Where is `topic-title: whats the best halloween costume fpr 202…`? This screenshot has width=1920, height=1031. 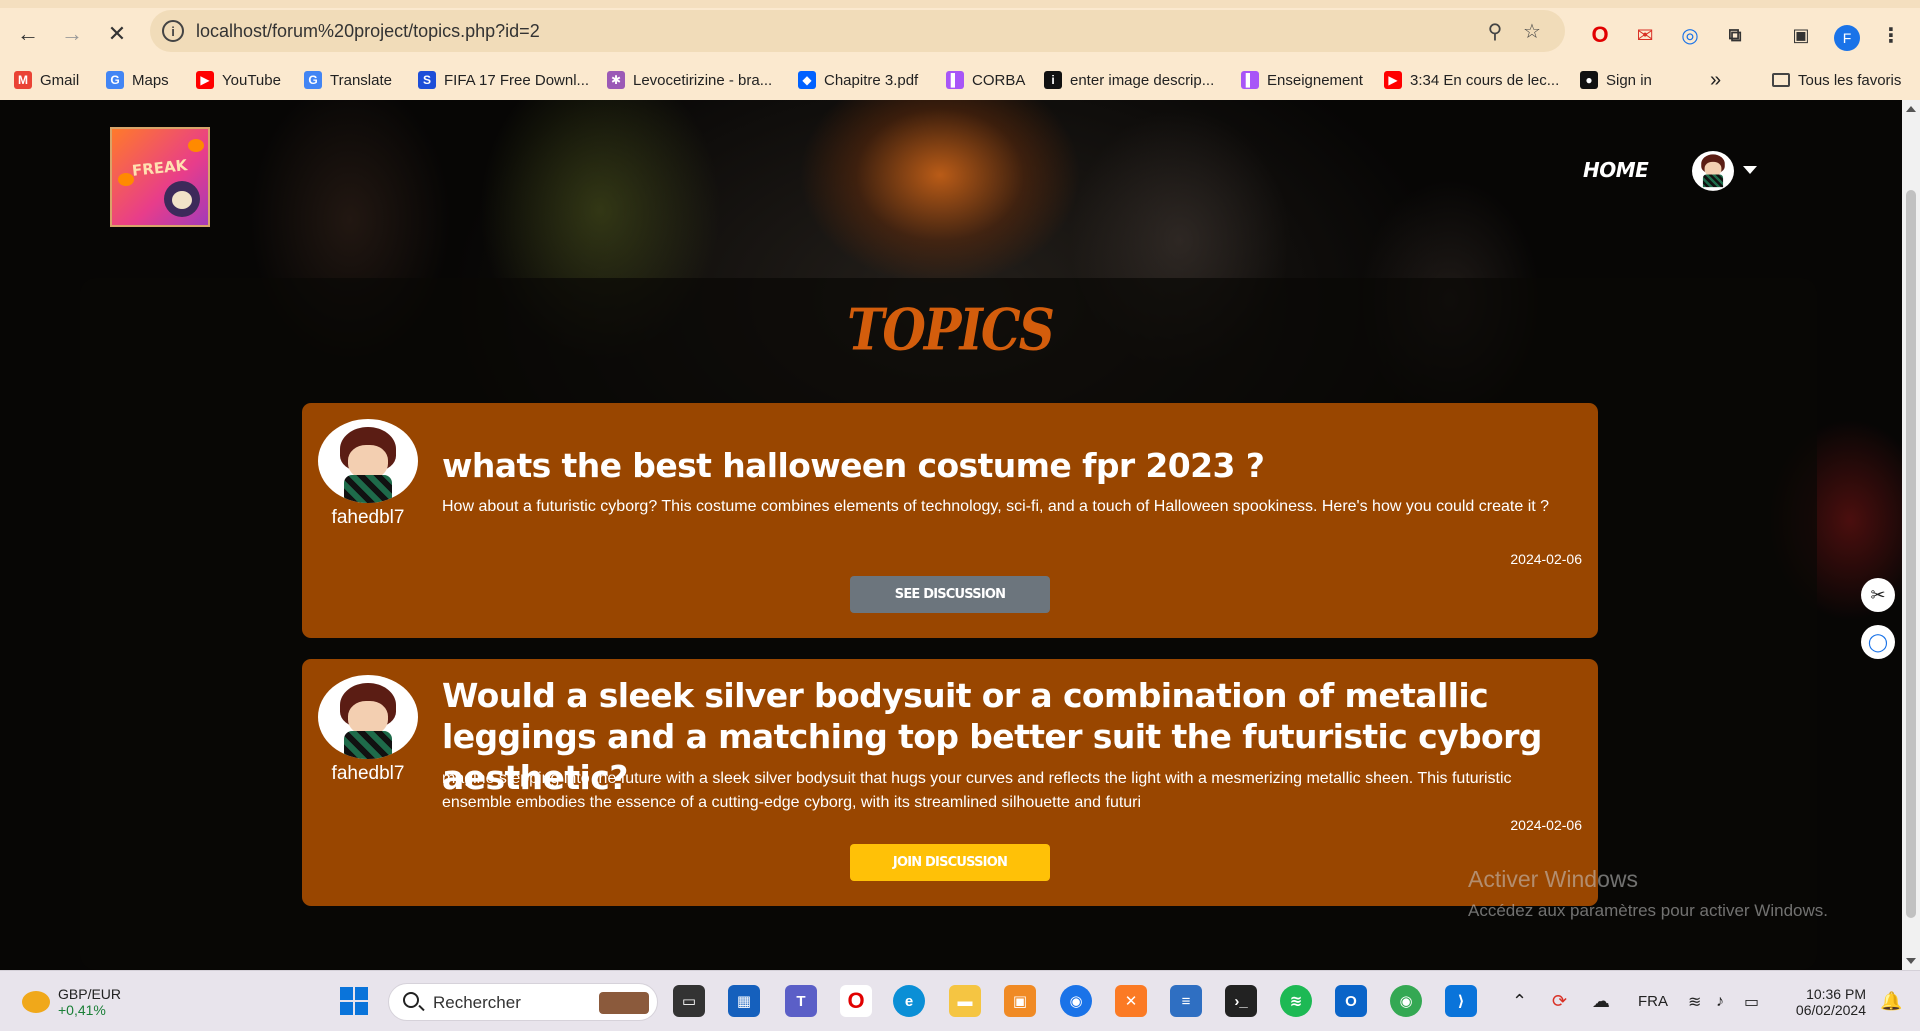 topic-title: whats the best halloween costume fpr 202… is located at coordinates (1012, 465).